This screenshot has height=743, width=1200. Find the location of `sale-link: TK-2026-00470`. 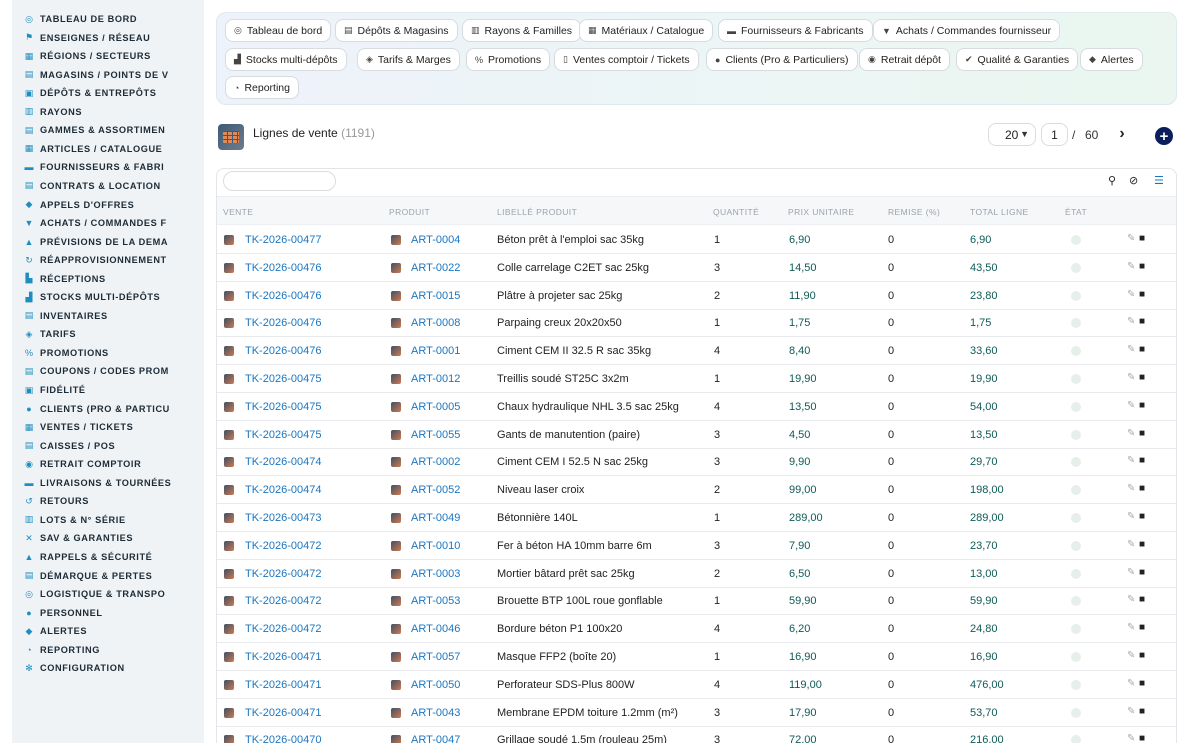

sale-link: TK-2026-00470 is located at coordinates (283, 738).